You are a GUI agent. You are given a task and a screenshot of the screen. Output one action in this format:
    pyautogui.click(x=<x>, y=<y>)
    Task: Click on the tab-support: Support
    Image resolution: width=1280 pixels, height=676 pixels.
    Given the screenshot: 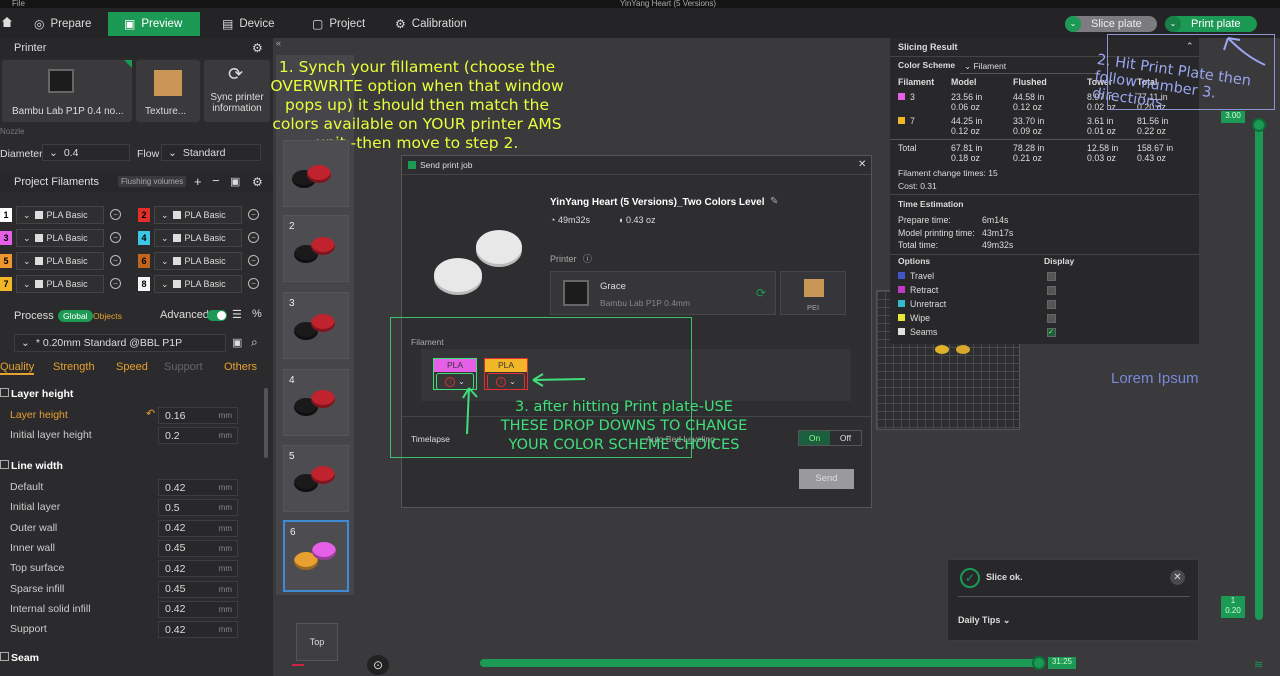 What is the action you would take?
    pyautogui.click(x=183, y=367)
    